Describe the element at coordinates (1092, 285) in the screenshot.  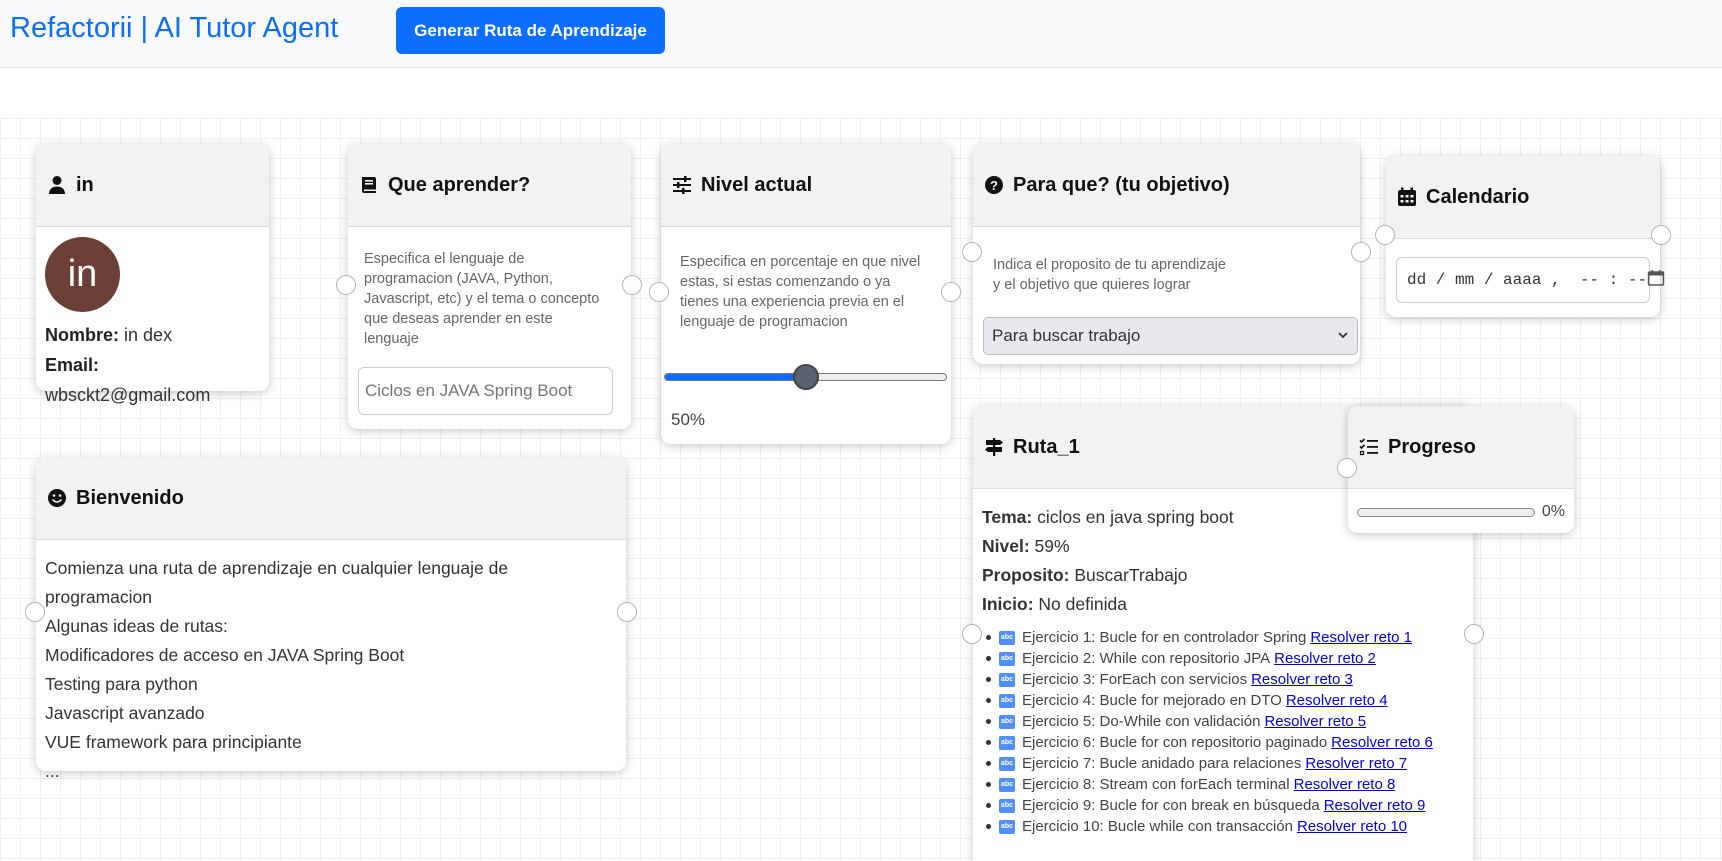
I see `goal-description-line2: y el objetivo que quieres lograr` at that location.